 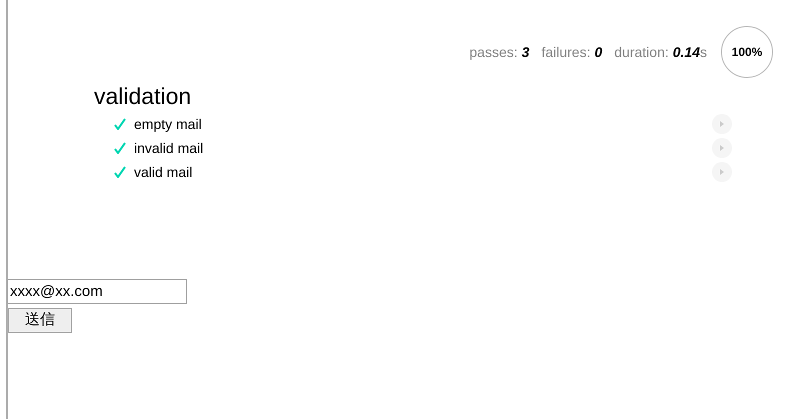 I want to click on email-field: xxxx@xx.com, so click(x=97, y=291).